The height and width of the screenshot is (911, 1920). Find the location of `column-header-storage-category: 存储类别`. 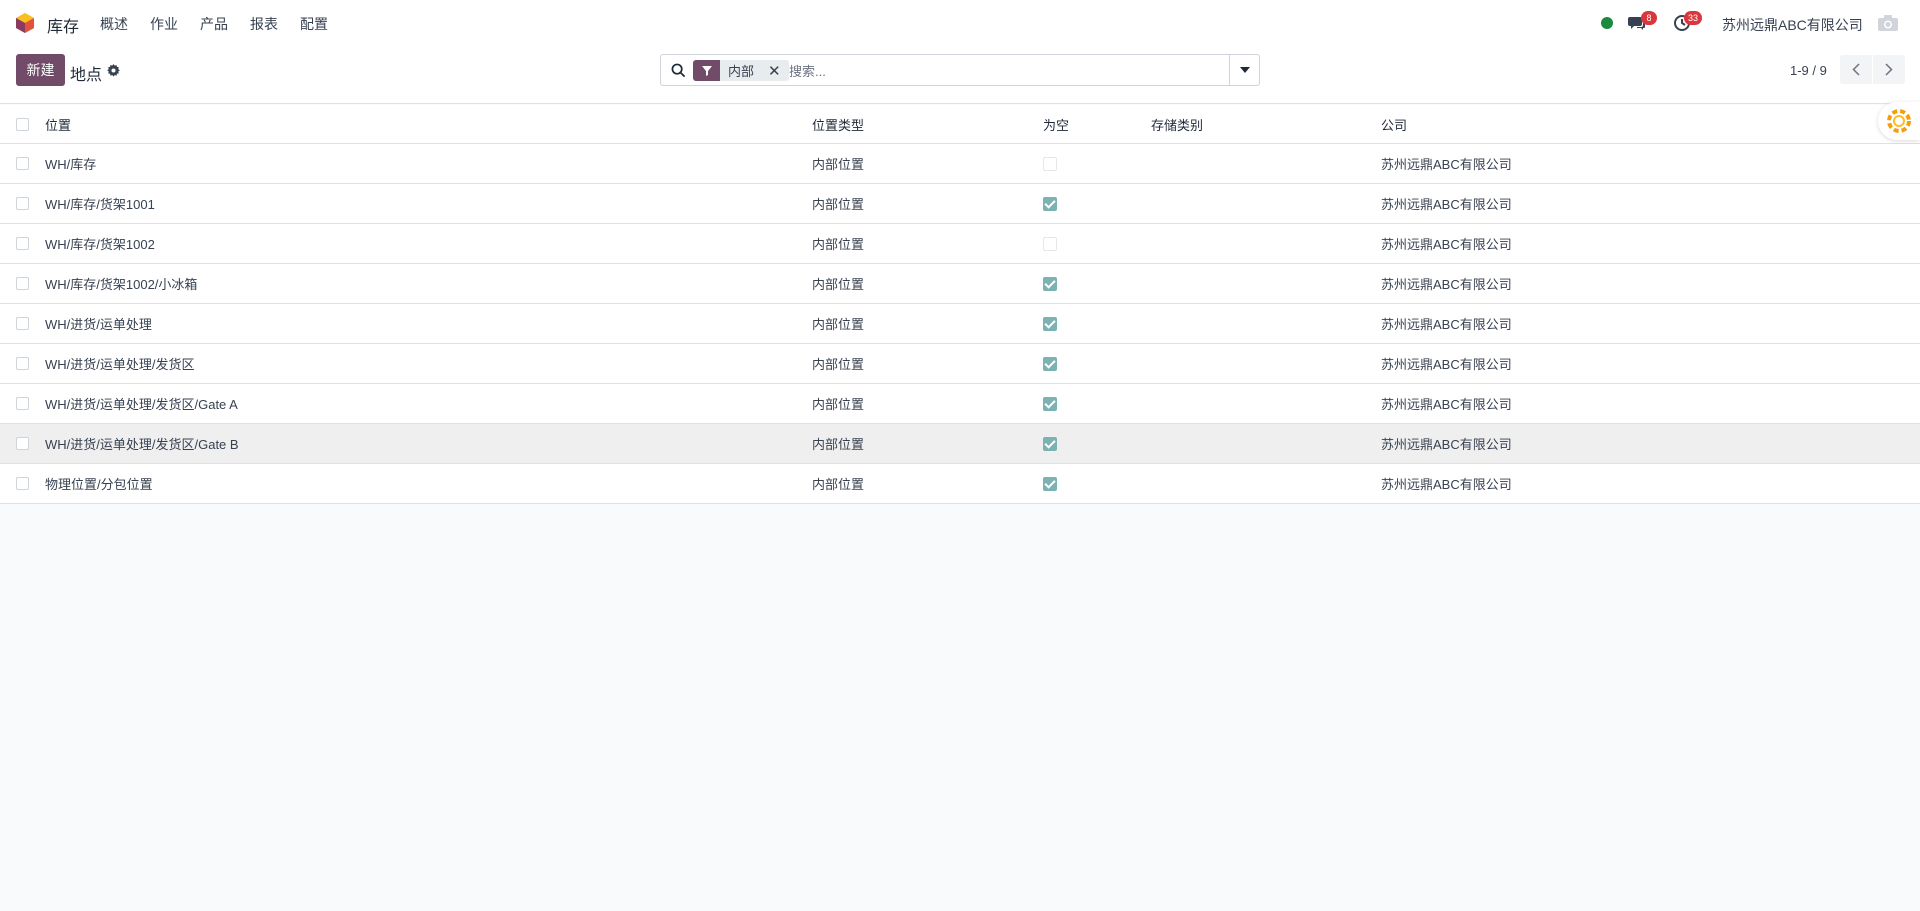

column-header-storage-category: 存储类别 is located at coordinates (1177, 124).